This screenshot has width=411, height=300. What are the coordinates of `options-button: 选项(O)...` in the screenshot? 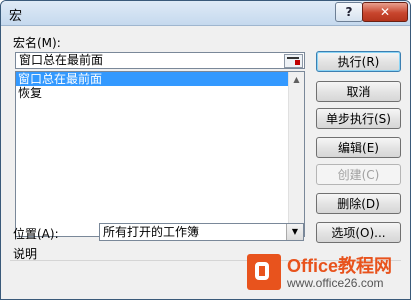 It's located at (358, 232).